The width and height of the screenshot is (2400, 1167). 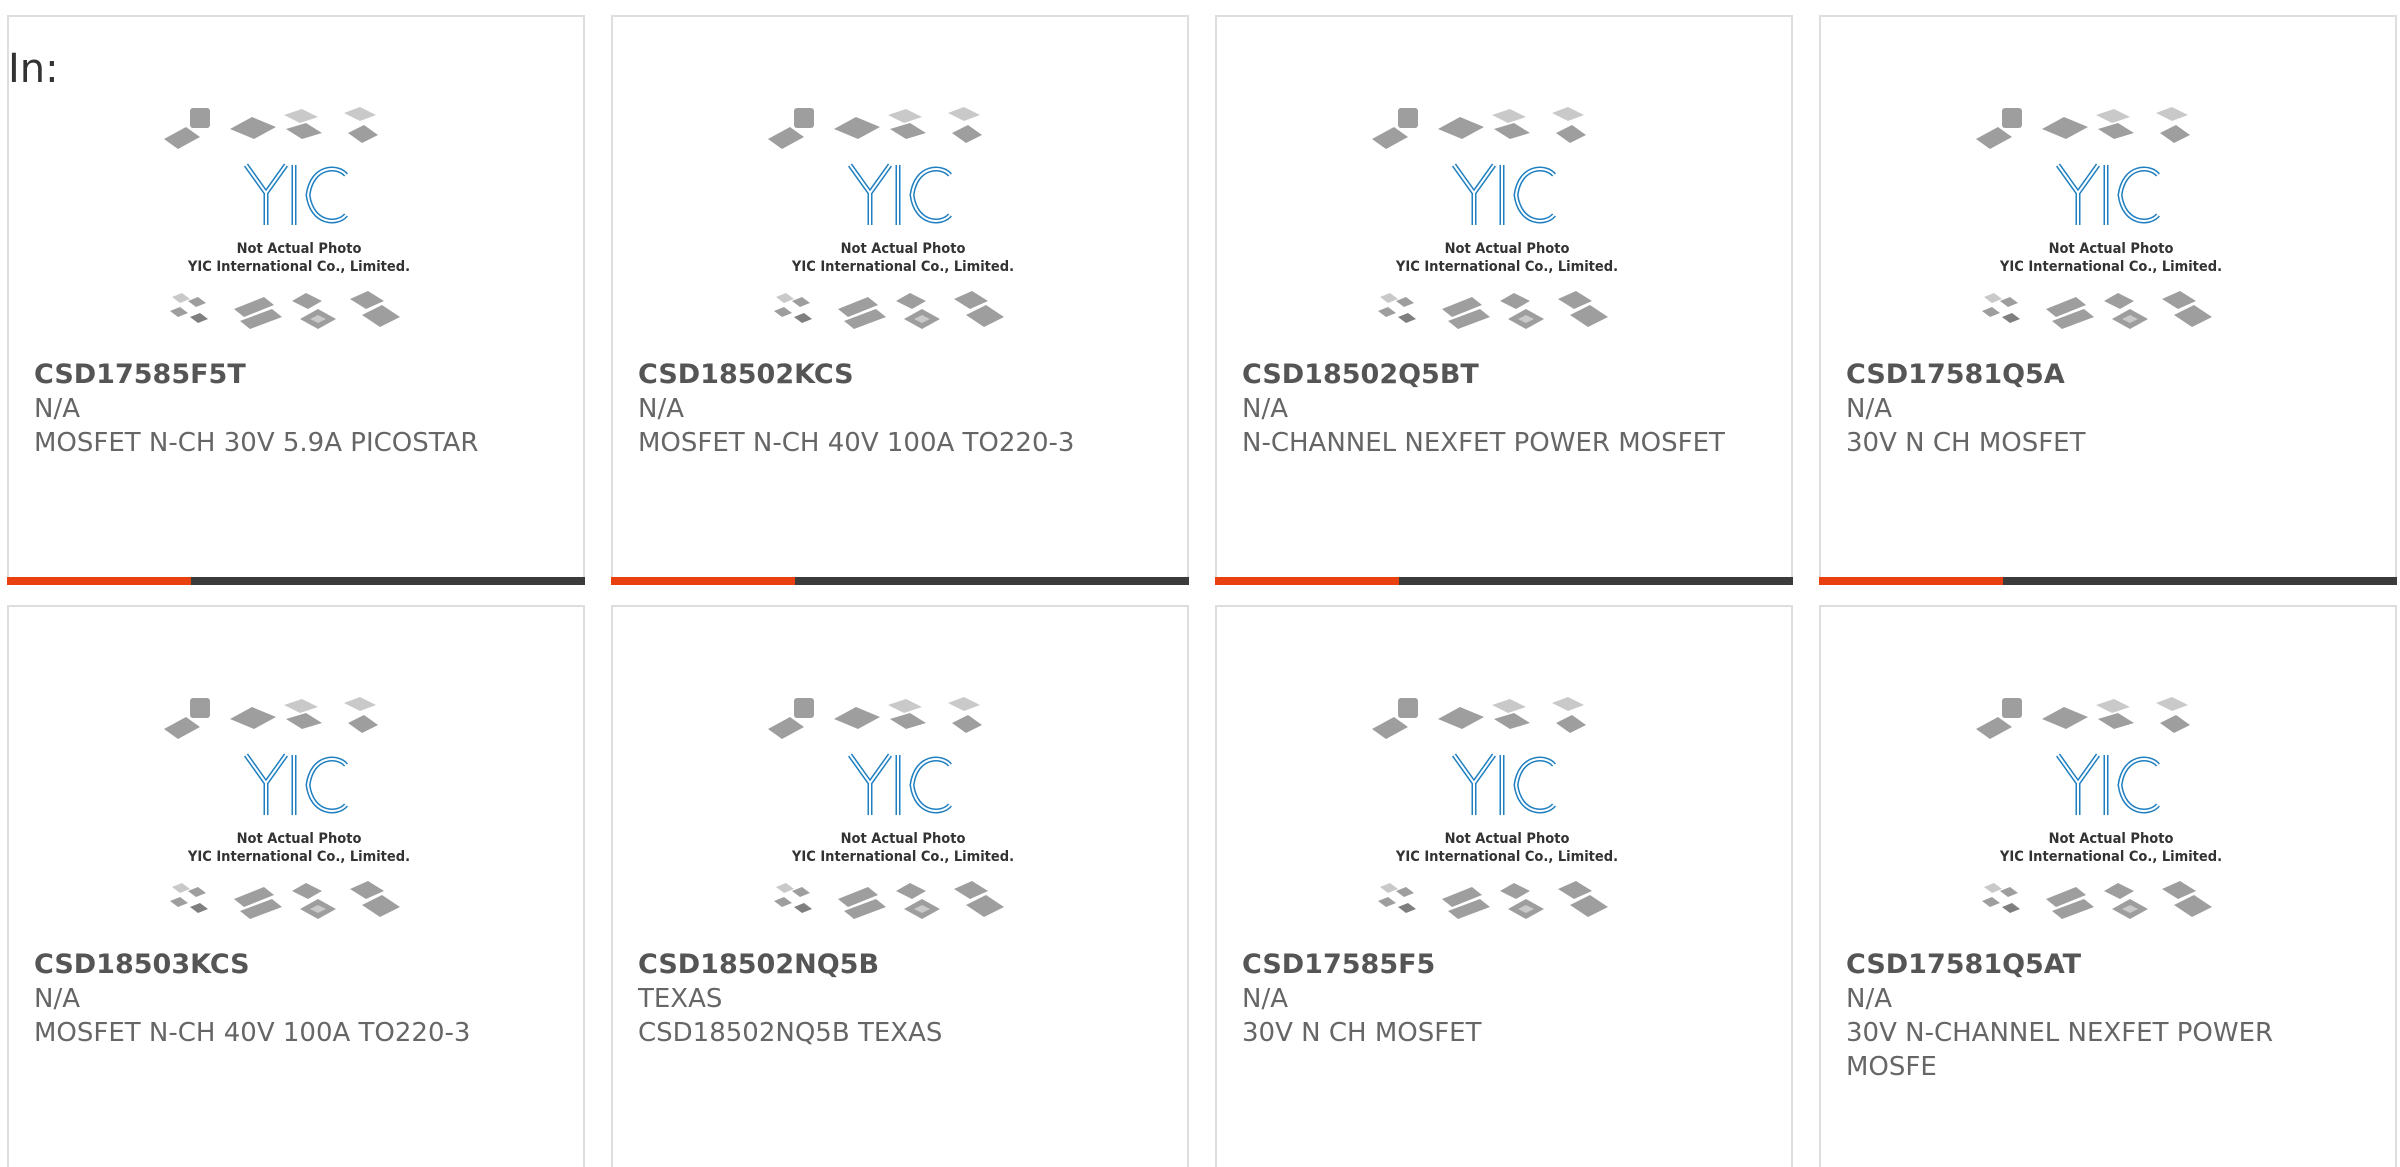 I want to click on part-number-link: CSD17581Q5AT, so click(x=2106, y=965).